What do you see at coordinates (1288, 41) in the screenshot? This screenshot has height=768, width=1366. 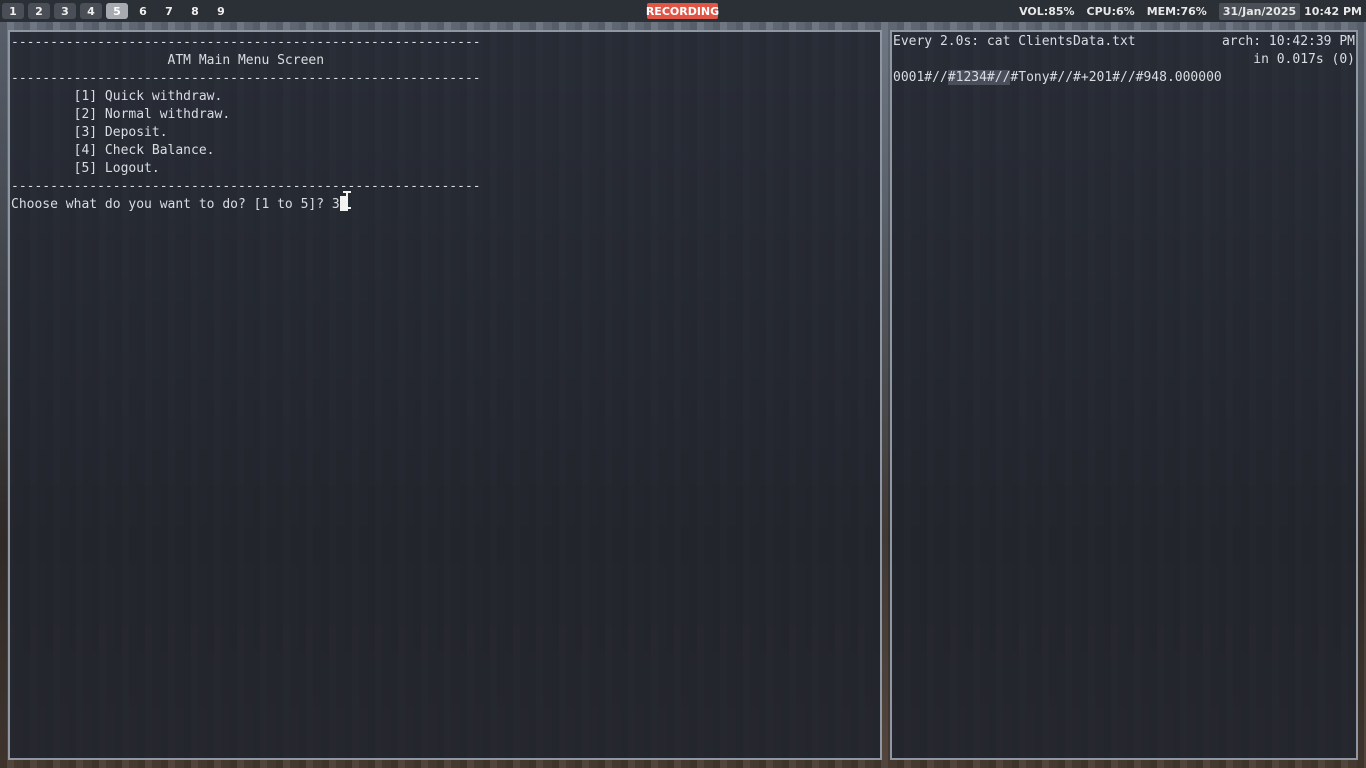 I see `watch-host-time: arch: 10:42:39 PM` at bounding box center [1288, 41].